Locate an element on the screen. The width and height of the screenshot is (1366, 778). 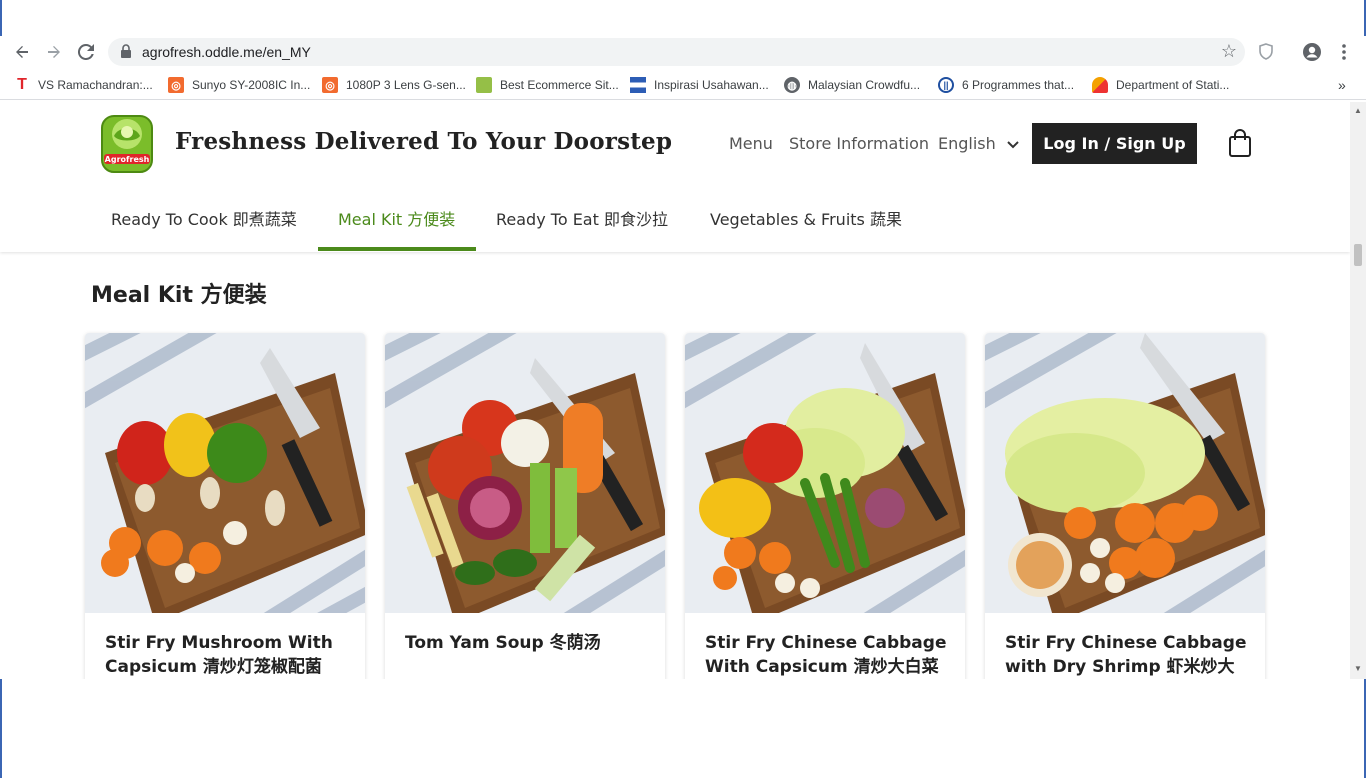
page-scrollbar: ▲ ▼ is located at coordinates (1358, 390).